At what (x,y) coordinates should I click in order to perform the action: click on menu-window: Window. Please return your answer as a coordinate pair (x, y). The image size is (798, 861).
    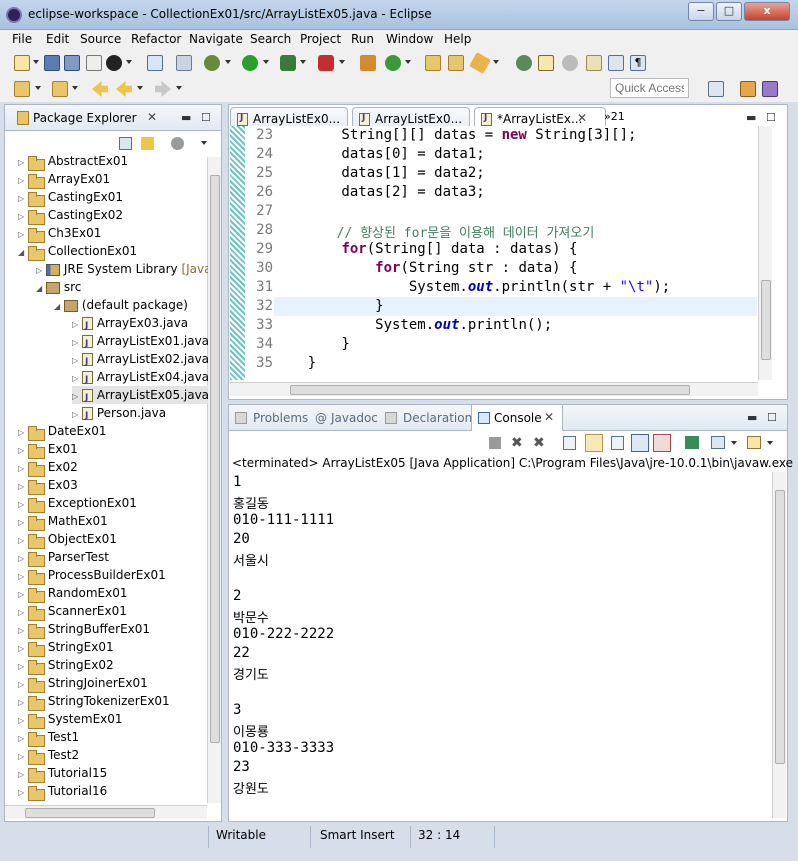
    Looking at the image, I should click on (409, 39).